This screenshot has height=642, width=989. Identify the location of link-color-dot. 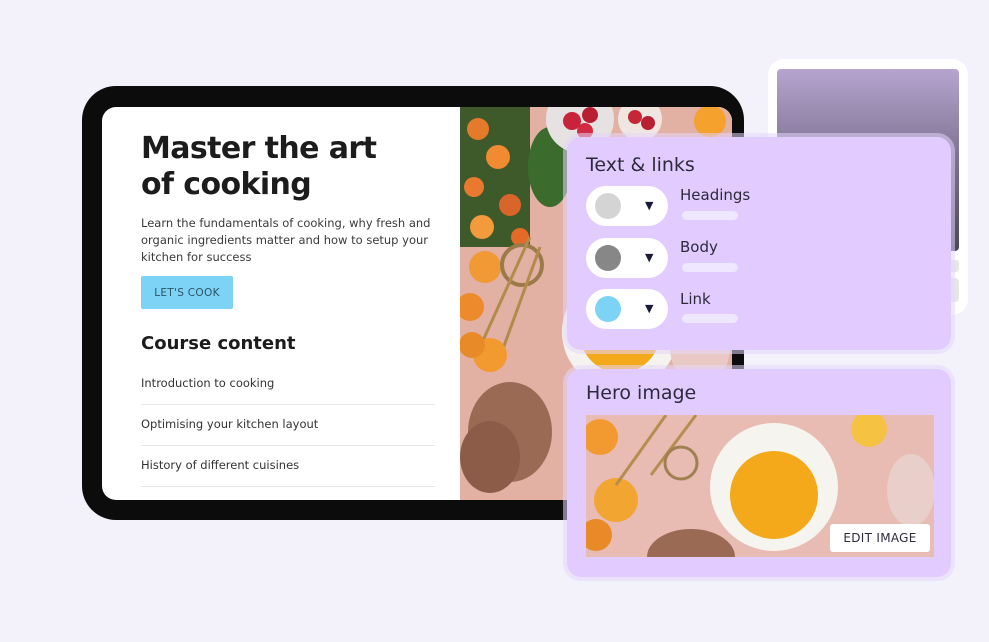
(608, 309).